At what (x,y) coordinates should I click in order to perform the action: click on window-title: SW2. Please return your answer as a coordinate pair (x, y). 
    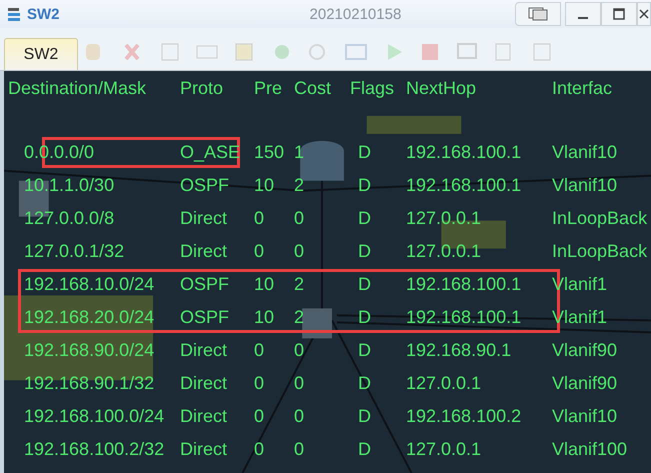
    Looking at the image, I should click on (43, 14).